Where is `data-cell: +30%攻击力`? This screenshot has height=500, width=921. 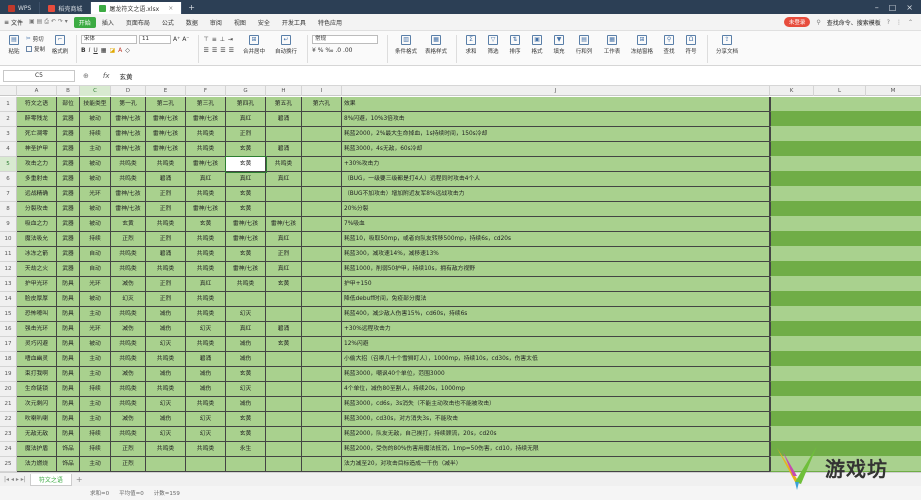
data-cell: +30%攻击力 is located at coordinates (556, 164).